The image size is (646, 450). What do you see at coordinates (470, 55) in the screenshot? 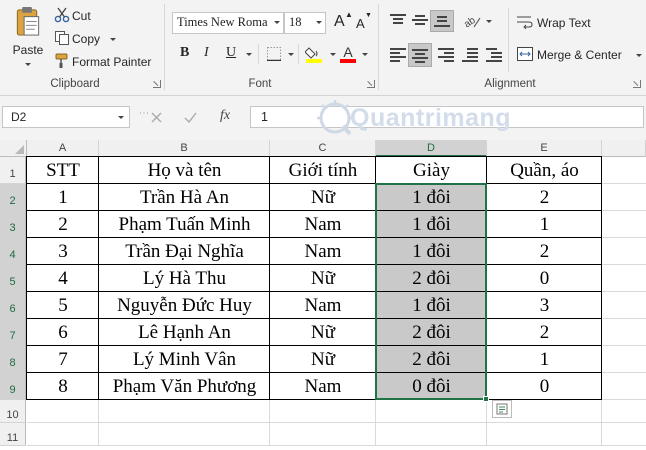
I see `decrease-indent-icon` at bounding box center [470, 55].